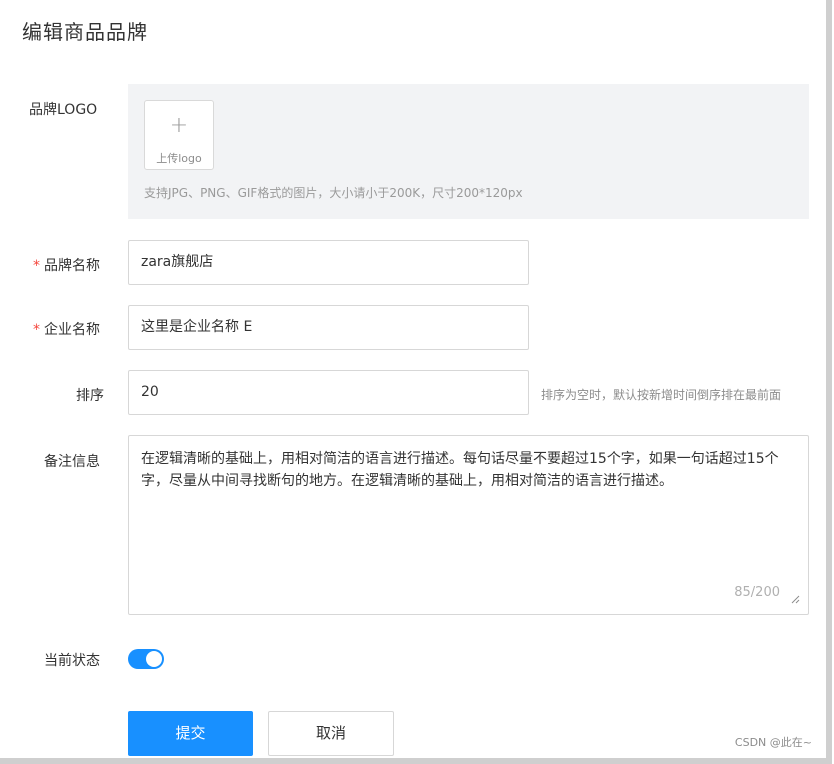  Describe the element at coordinates (328, 392) in the screenshot. I see `sort-input: 20` at that location.